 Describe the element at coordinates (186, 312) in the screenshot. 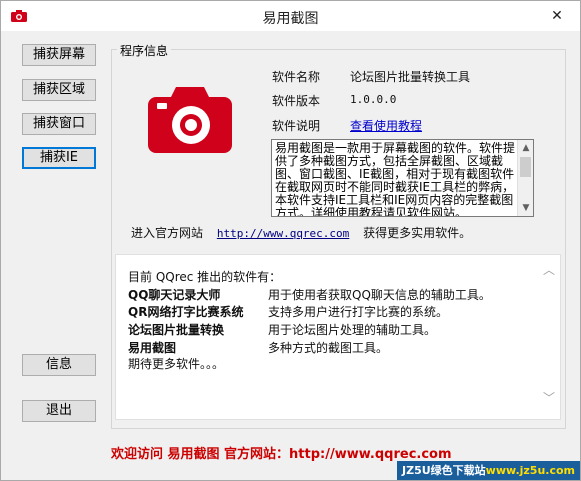

I see `product-name: QR网络打字比赛系统` at that location.